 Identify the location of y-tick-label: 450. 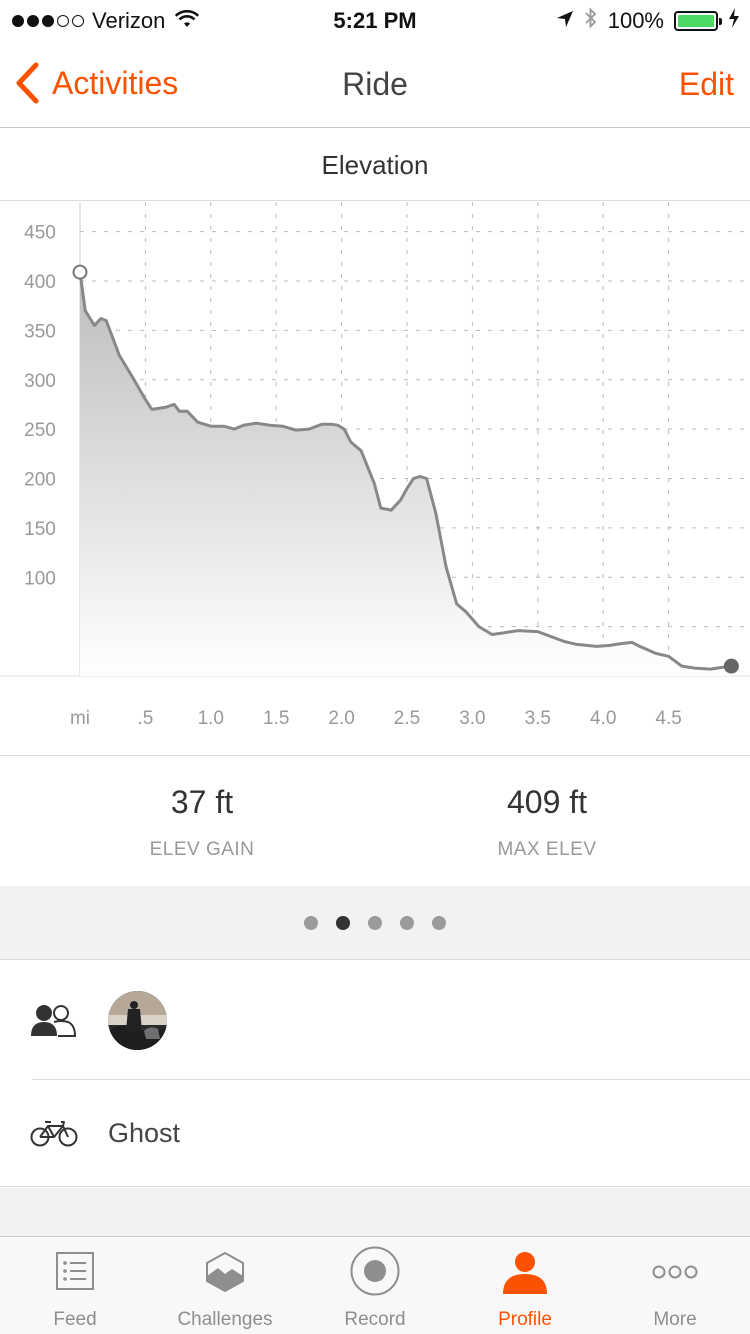
(40, 233).